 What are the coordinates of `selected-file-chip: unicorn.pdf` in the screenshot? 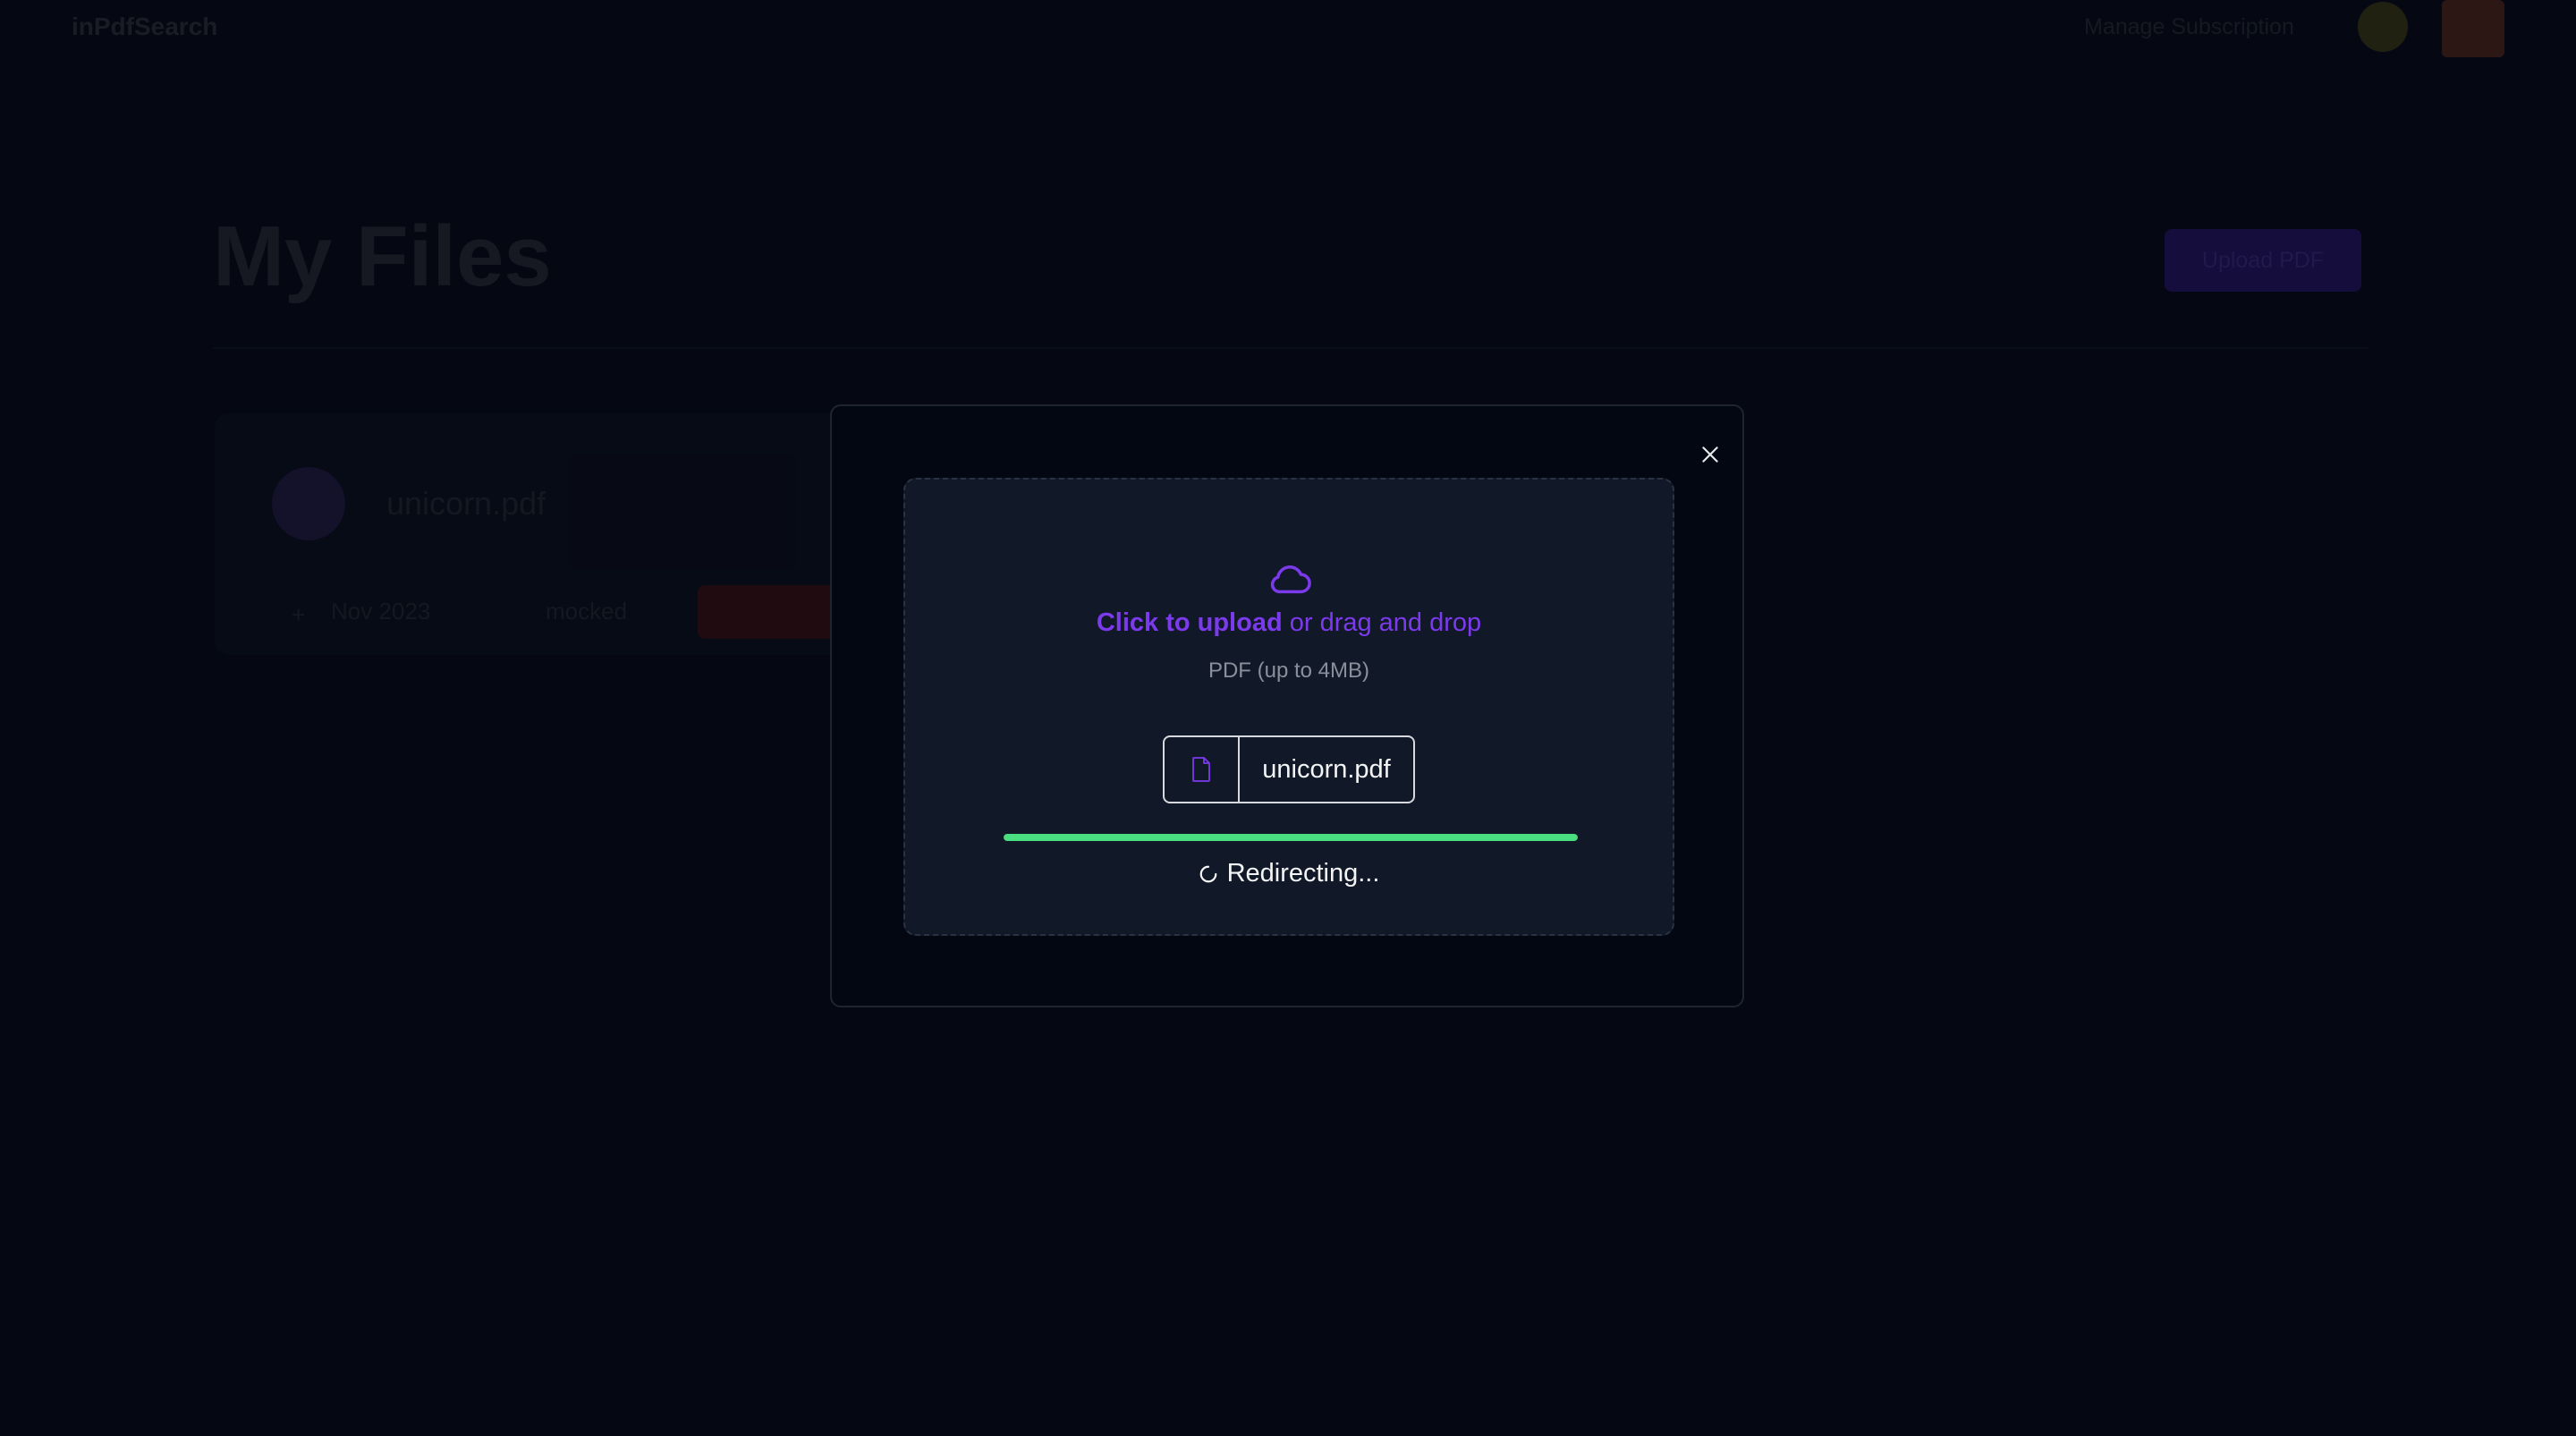 It's located at (1289, 769).